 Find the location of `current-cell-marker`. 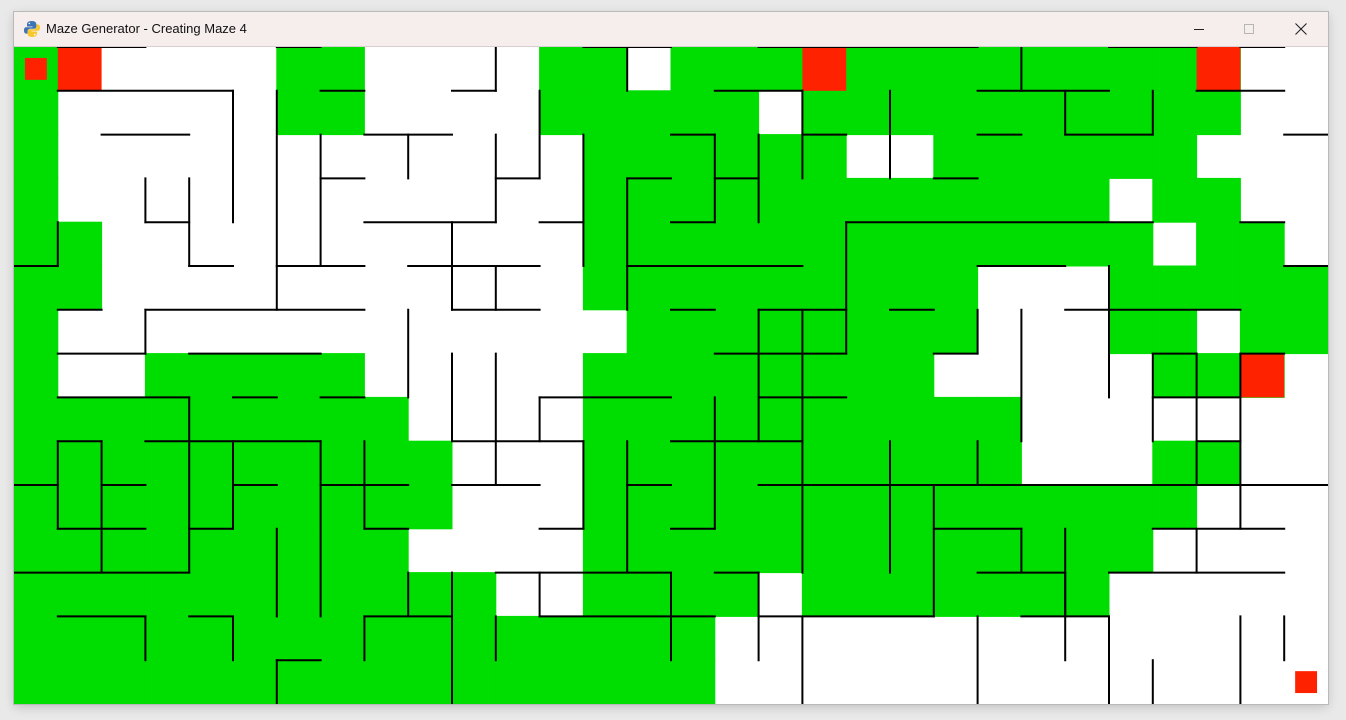

current-cell-marker is located at coordinates (1218, 69).